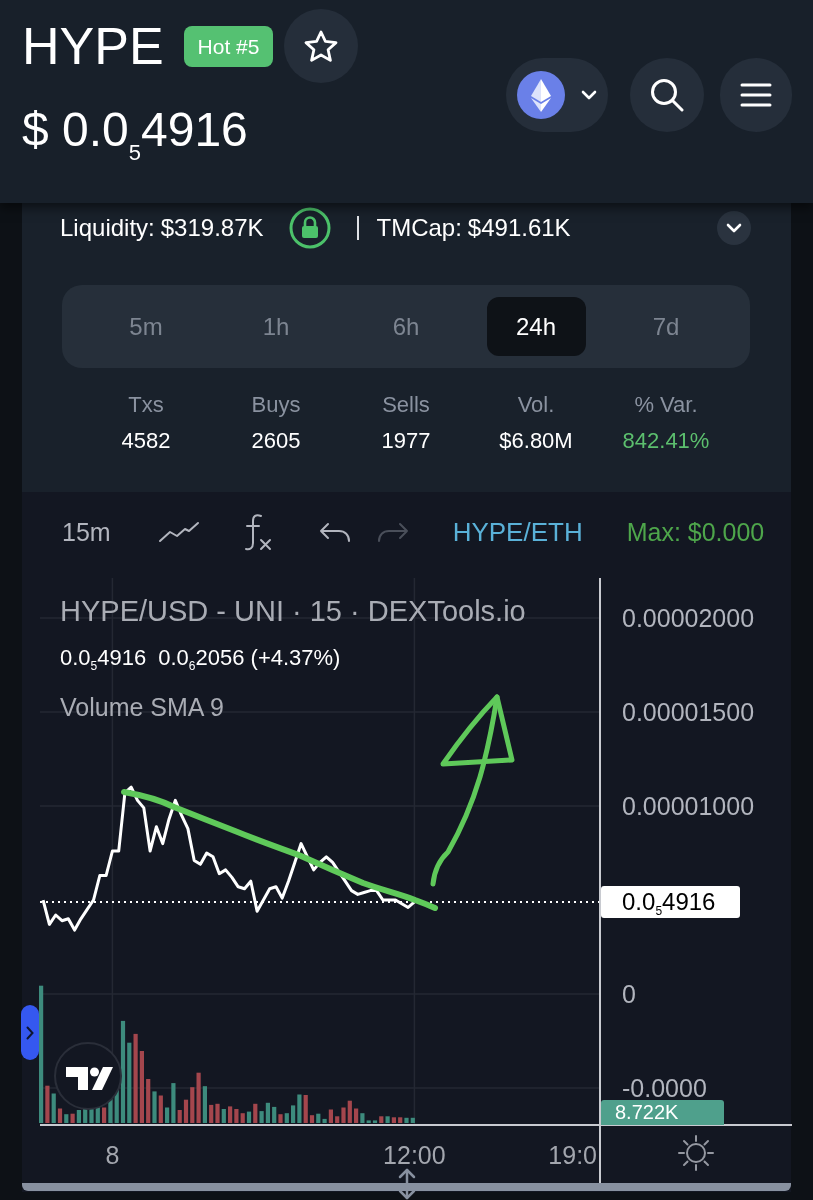  I want to click on line-chart-icon, so click(178, 532).